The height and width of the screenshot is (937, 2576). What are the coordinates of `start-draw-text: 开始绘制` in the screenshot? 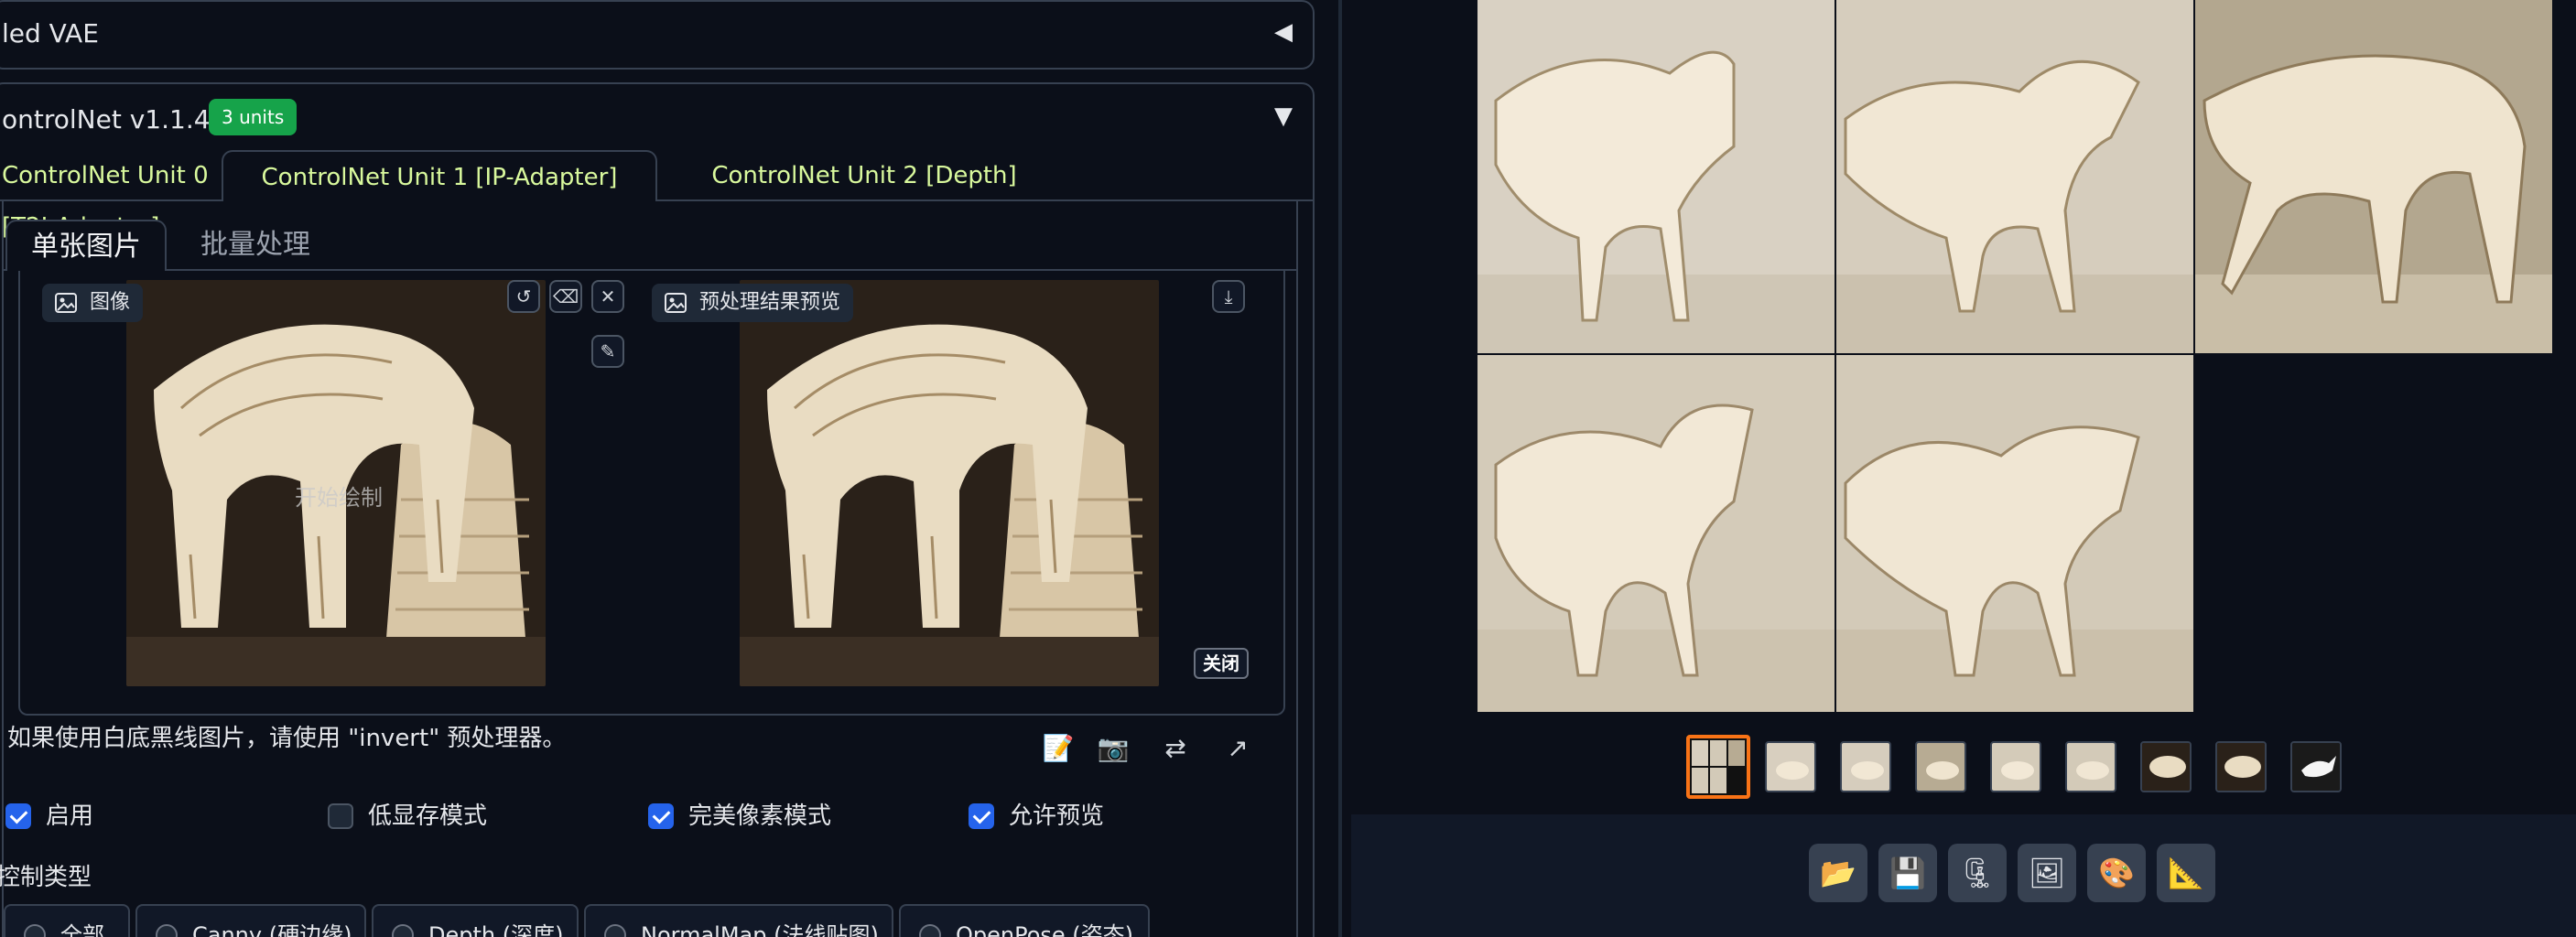 It's located at (339, 498).